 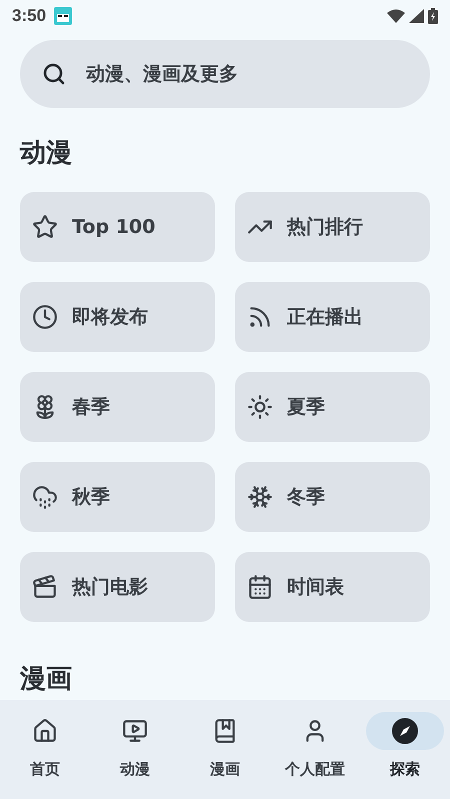 What do you see at coordinates (260, 587) in the screenshot?
I see `calendar-icon` at bounding box center [260, 587].